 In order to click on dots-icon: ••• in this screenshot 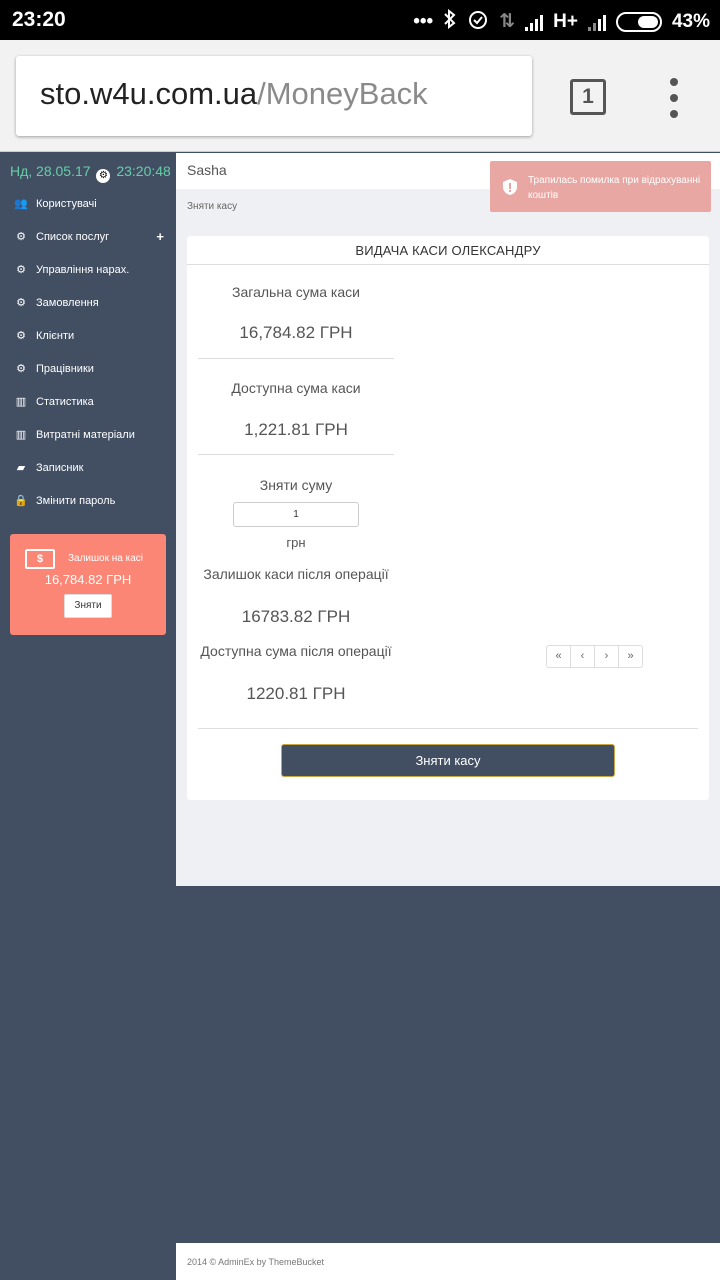, I will do `click(423, 21)`.